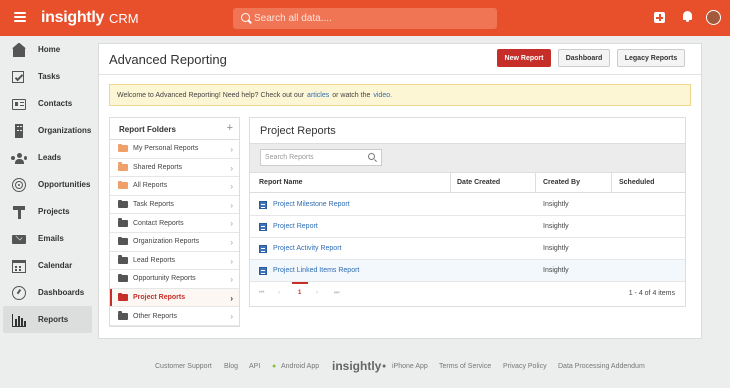 This screenshot has width=730, height=388. What do you see at coordinates (230, 128) in the screenshot?
I see `add-folder-icon: +` at bounding box center [230, 128].